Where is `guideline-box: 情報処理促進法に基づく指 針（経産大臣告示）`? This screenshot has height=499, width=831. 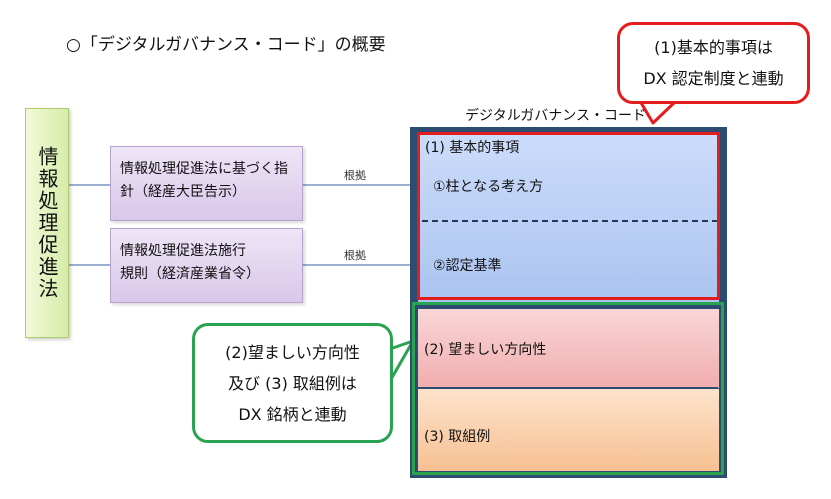
guideline-box: 情報処理促進法に基づく指 針（経産大臣告示） is located at coordinates (206, 183).